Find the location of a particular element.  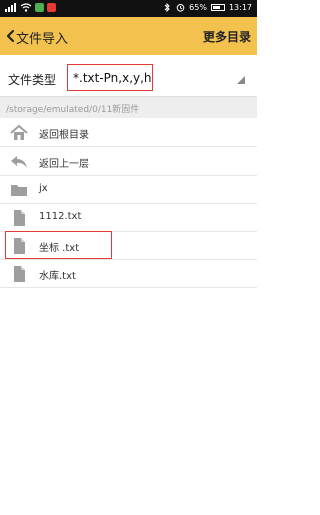

list-item-label: jx is located at coordinates (43, 188).